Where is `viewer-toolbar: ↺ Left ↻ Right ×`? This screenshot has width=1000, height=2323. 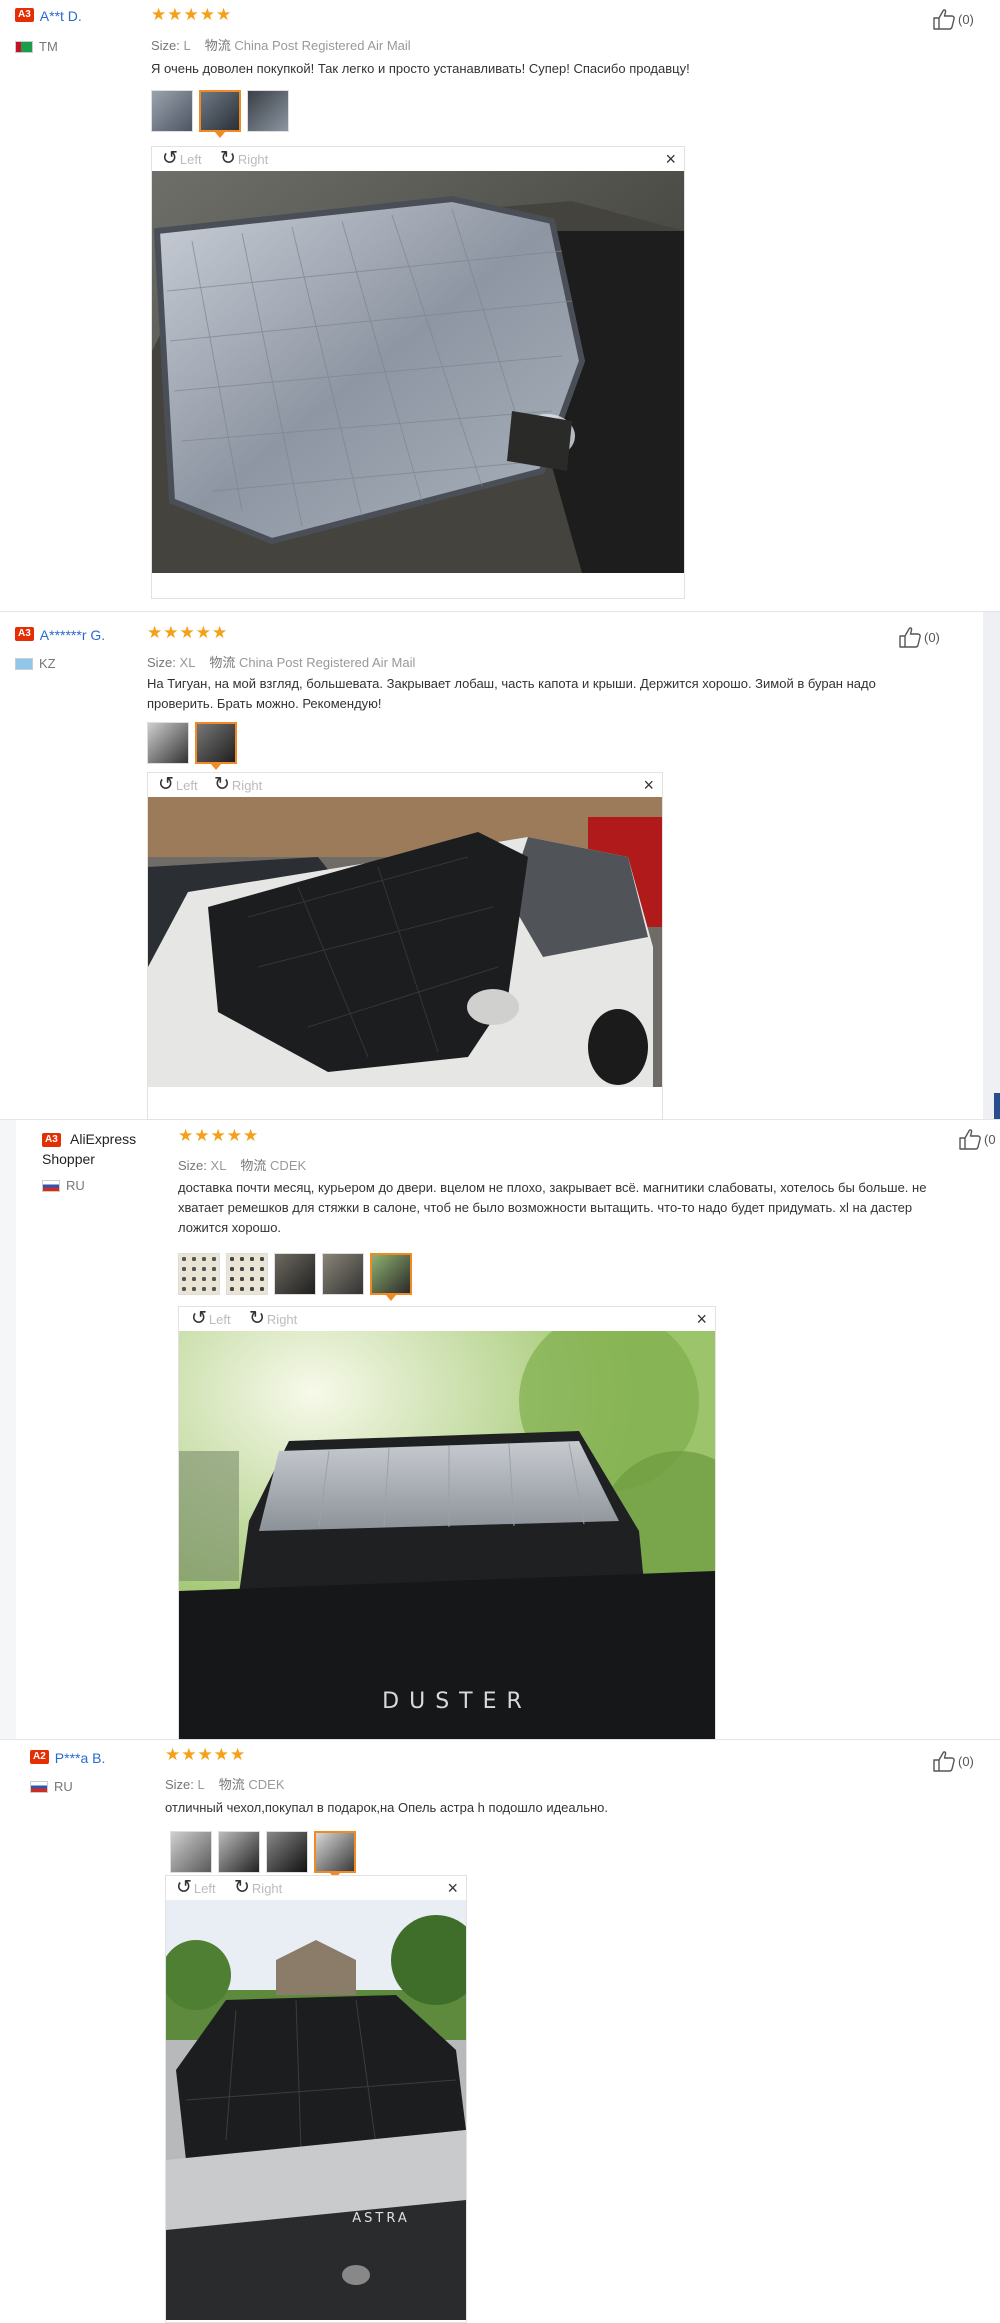
viewer-toolbar: ↺ Left ↻ Right × is located at coordinates (405, 785).